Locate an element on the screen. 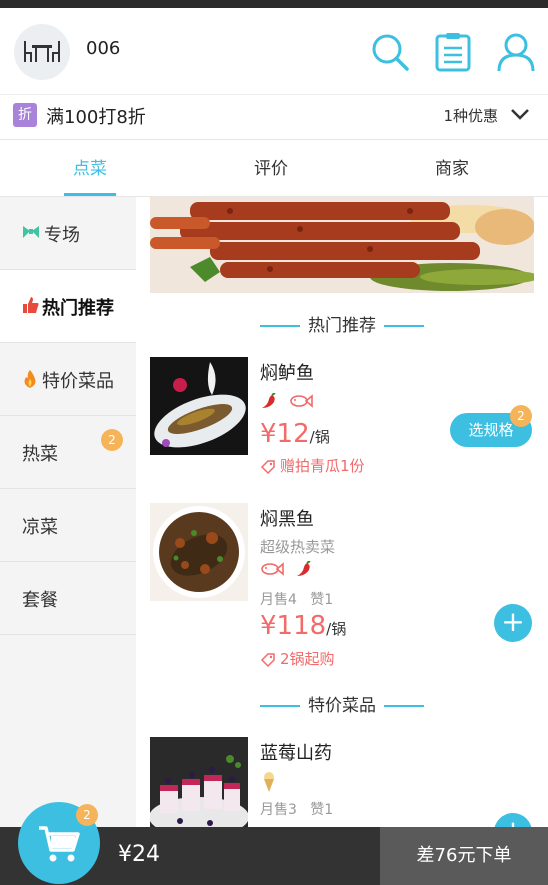  section-title-special: 特价菜品 is located at coordinates (342, 703).